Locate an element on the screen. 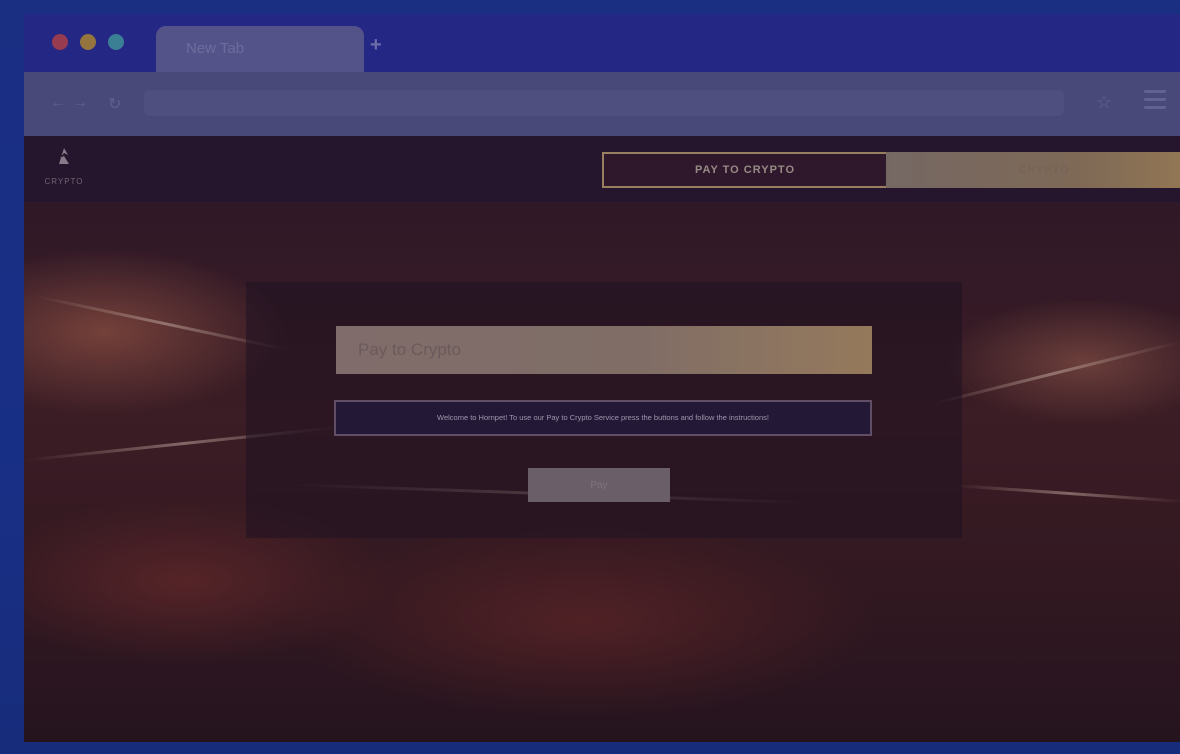 The height and width of the screenshot is (754, 1180). browser-tab-bar: New Tab + is located at coordinates (602, 43).